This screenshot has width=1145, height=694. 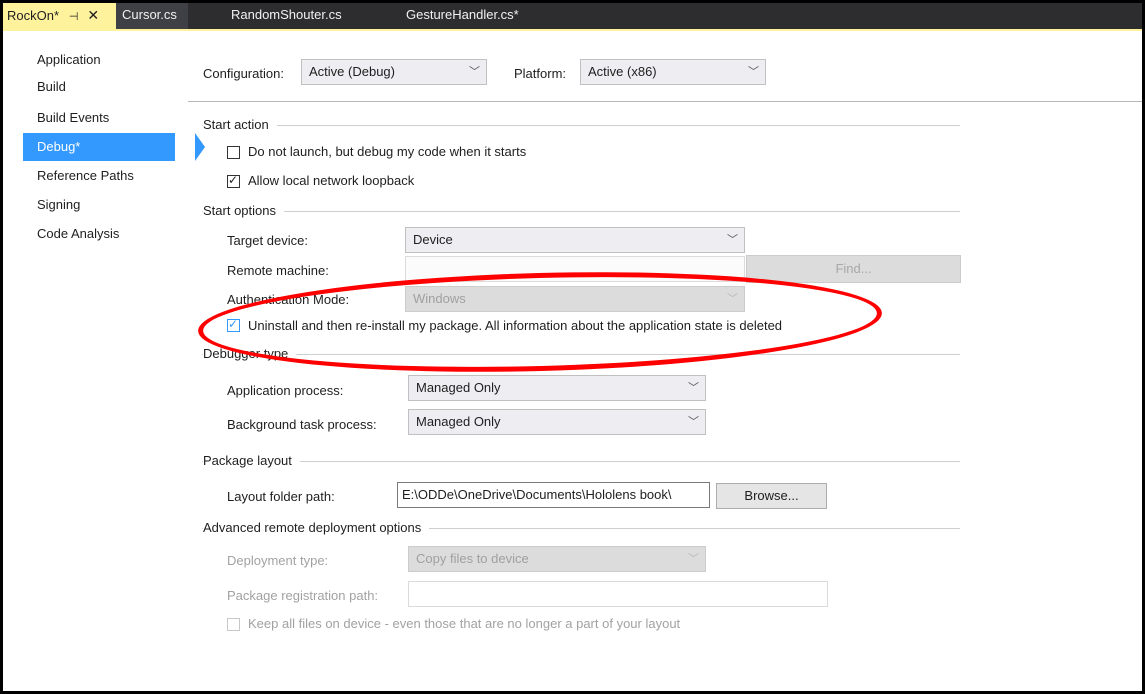 I want to click on app-process-dropdown: Managed Only ﹀, so click(x=557, y=388).